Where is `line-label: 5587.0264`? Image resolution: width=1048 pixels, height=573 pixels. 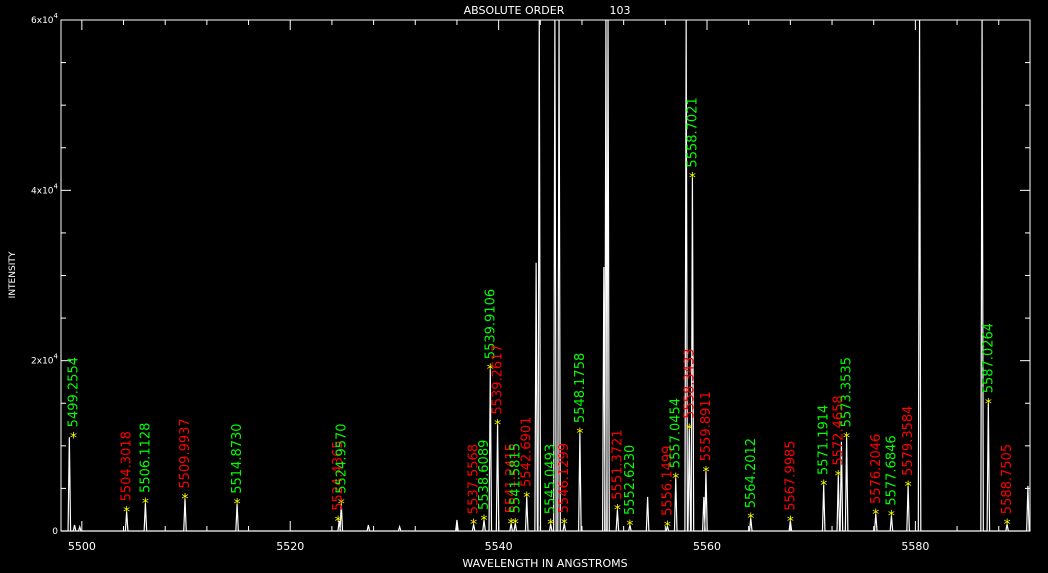 line-label: 5587.0264 is located at coordinates (988, 358).